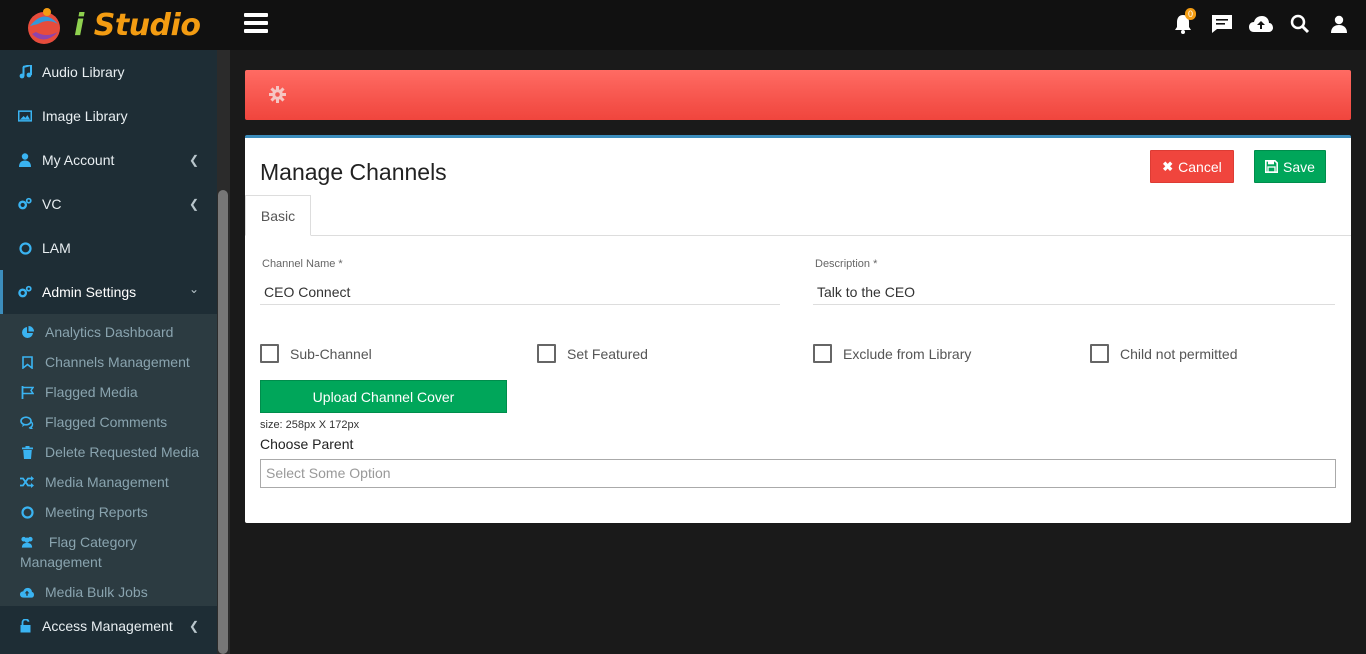 The width and height of the screenshot is (1366, 654). I want to click on submenu-item-media-management: Media Management, so click(108, 481).